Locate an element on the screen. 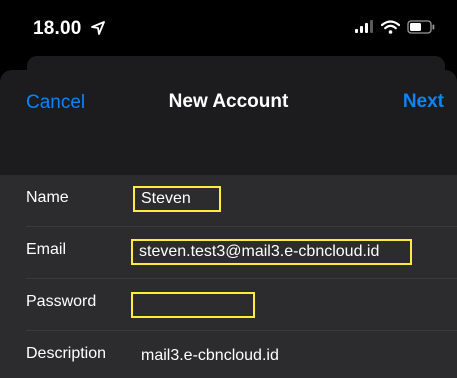 Image resolution: width=457 pixels, height=378 pixels. signal-icon is located at coordinates (364, 29).